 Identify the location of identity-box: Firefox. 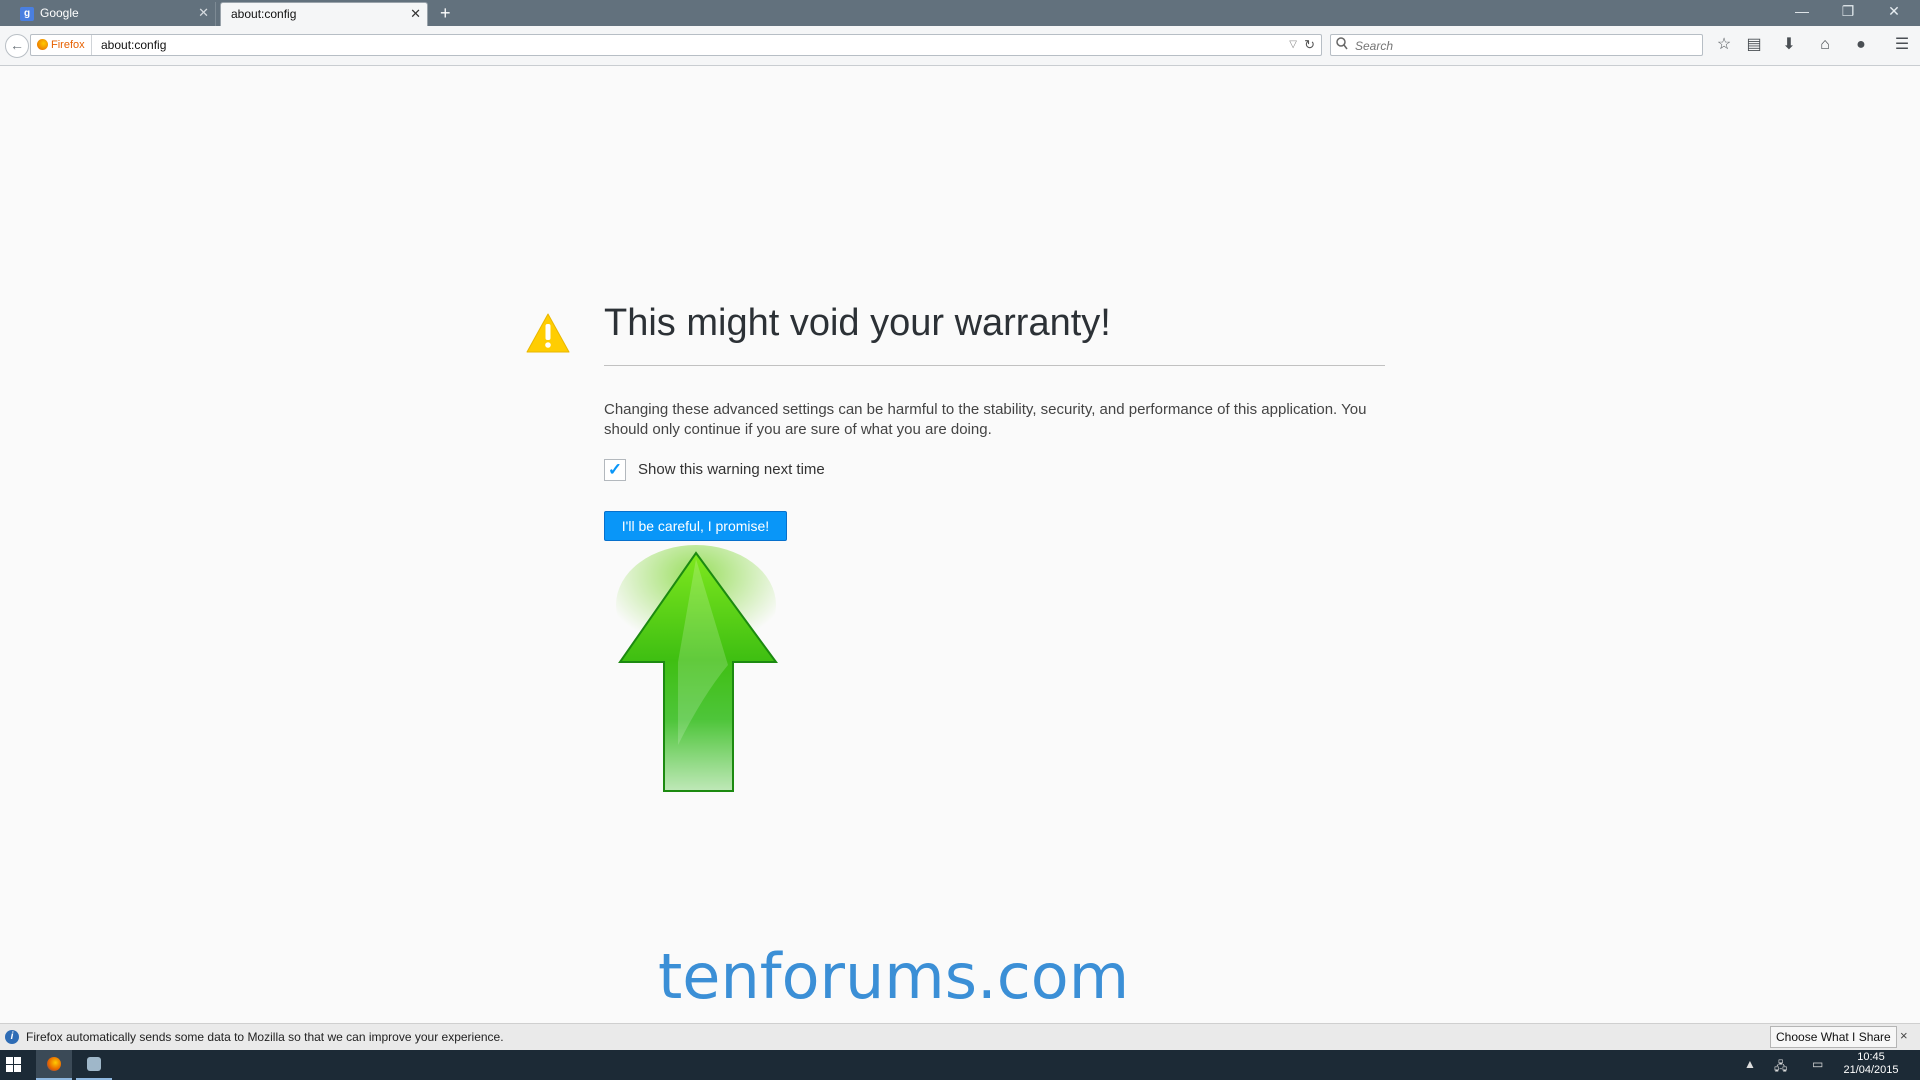
(63, 45).